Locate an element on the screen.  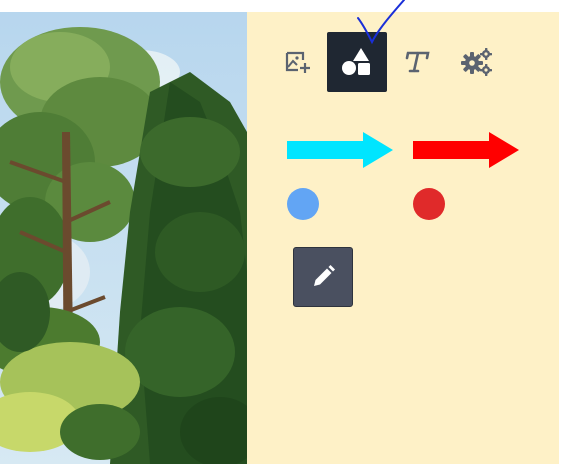
red-dot-shape is located at coordinates (429, 204).